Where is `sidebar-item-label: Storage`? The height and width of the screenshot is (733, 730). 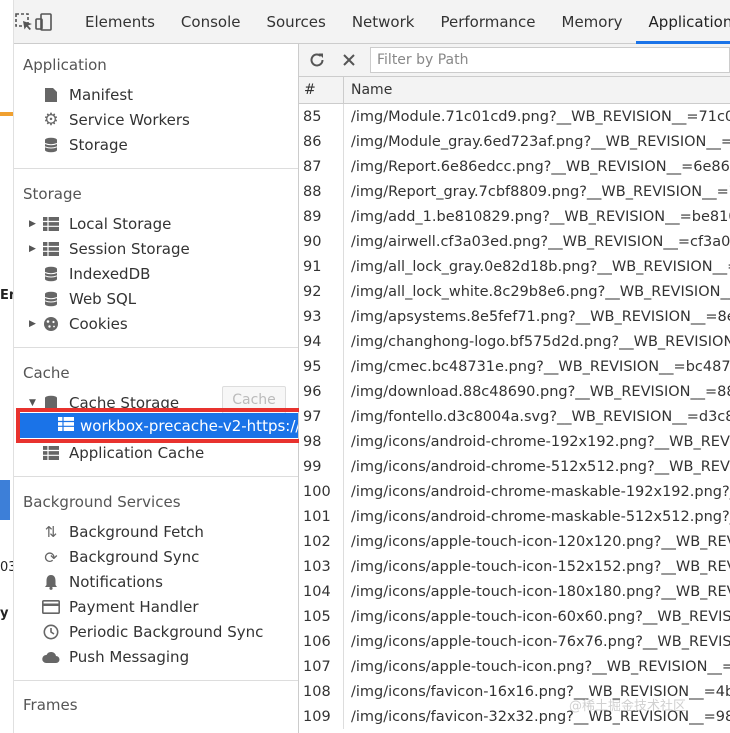 sidebar-item-label: Storage is located at coordinates (98, 145).